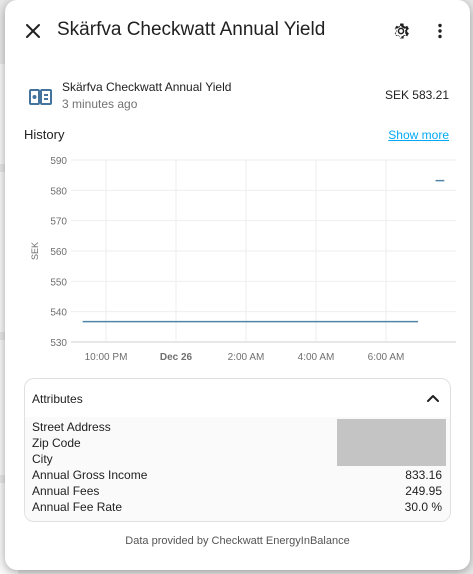 This screenshot has width=473, height=574. I want to click on attributes-label: Attributes, so click(57, 399).